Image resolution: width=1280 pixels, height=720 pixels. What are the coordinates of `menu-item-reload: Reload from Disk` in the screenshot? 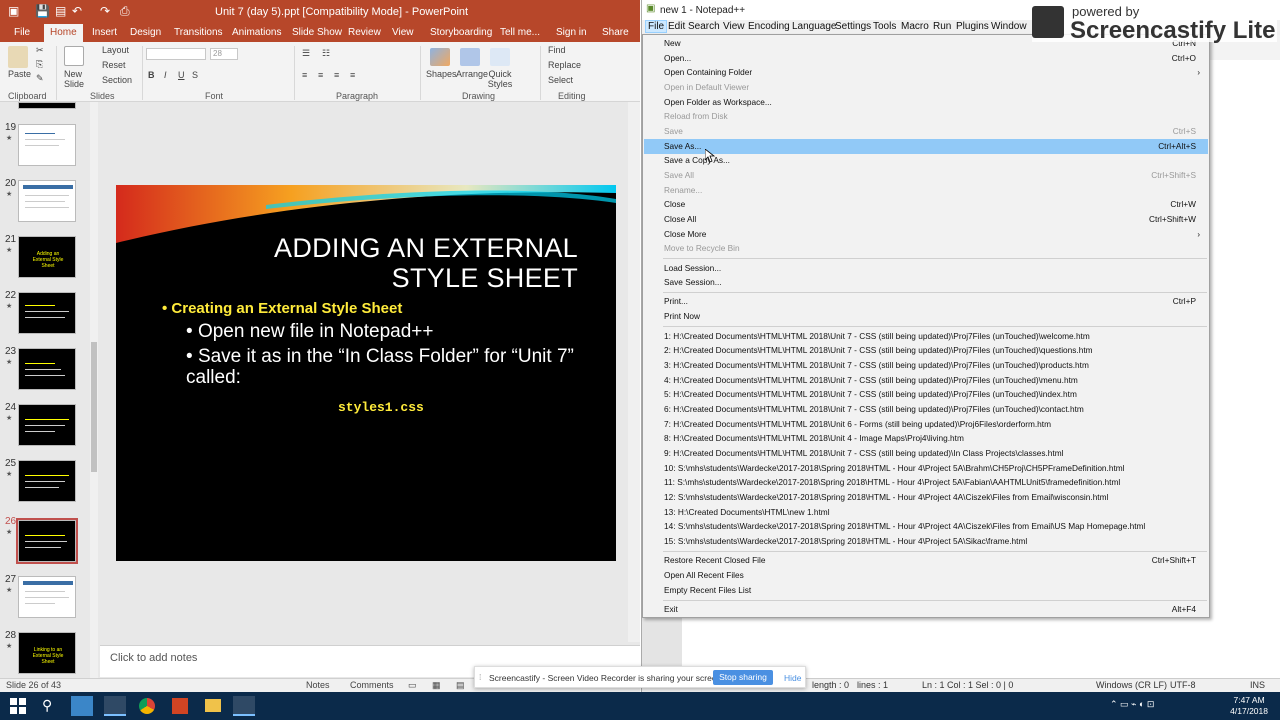 It's located at (926, 116).